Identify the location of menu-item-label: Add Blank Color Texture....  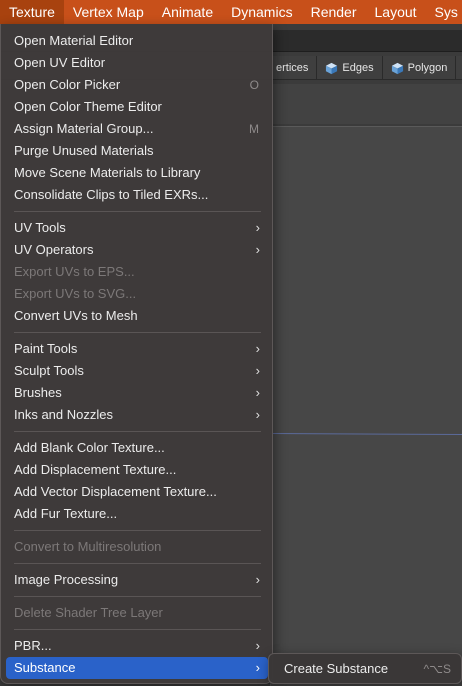
(89, 447).